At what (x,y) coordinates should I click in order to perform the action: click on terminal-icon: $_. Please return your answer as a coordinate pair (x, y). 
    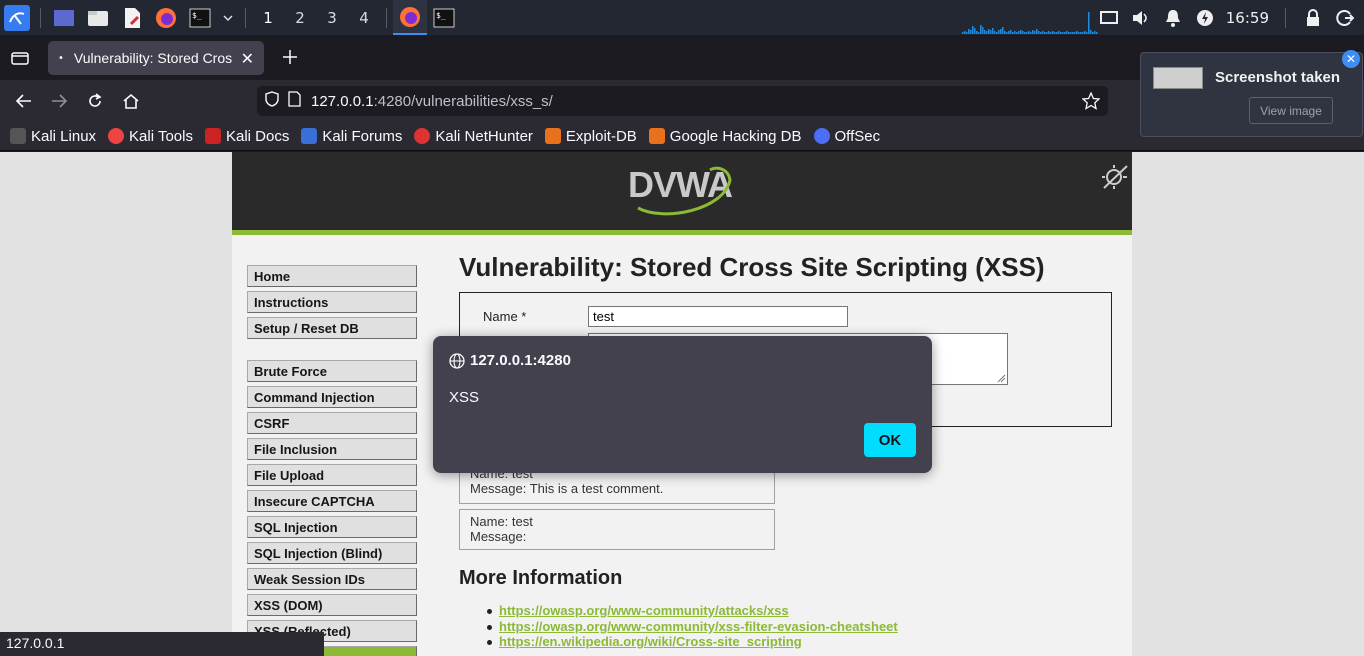
    Looking at the image, I should click on (200, 18).